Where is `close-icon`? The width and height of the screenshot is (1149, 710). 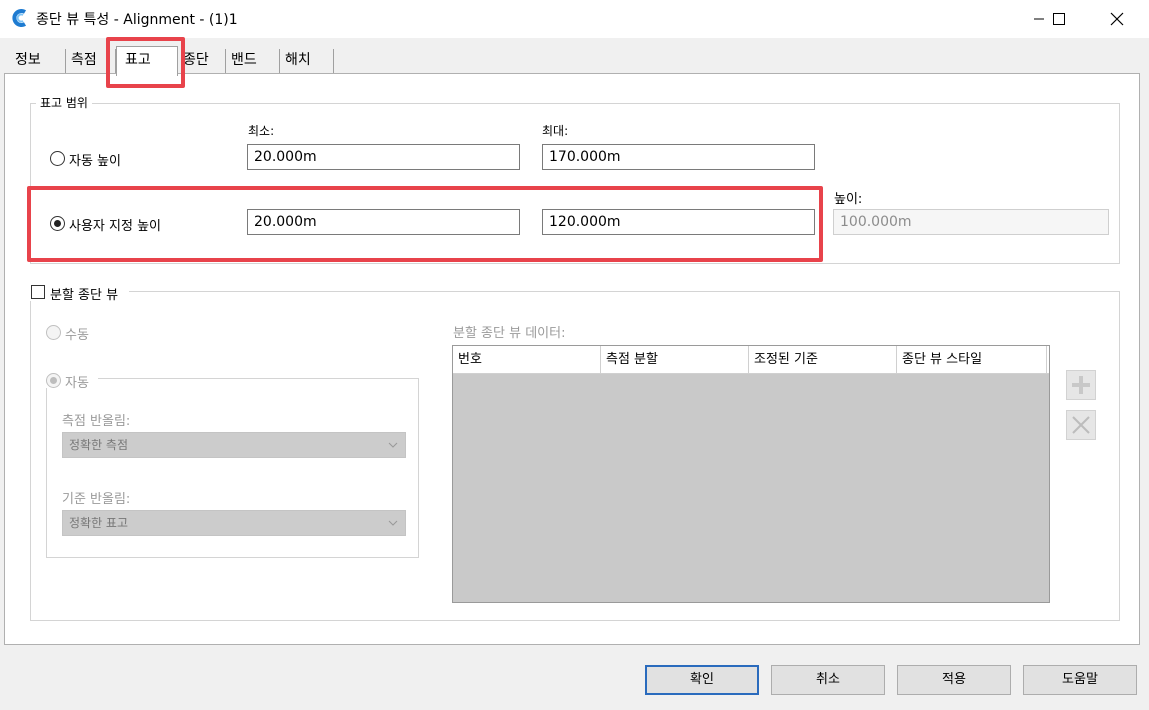
close-icon is located at coordinates (1117, 19).